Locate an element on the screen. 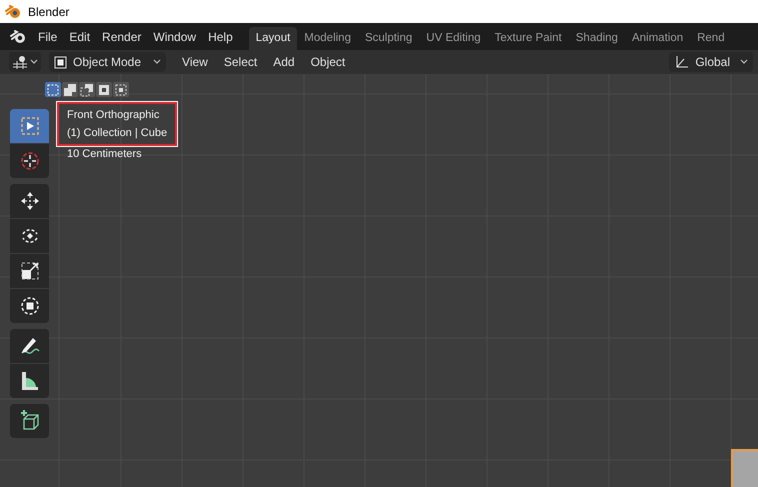  menu-item: Help is located at coordinates (220, 37).